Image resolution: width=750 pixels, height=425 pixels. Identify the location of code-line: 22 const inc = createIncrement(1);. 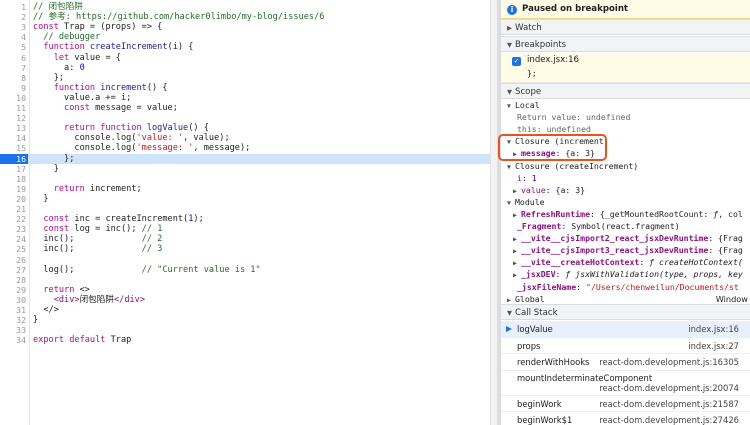
(248, 219).